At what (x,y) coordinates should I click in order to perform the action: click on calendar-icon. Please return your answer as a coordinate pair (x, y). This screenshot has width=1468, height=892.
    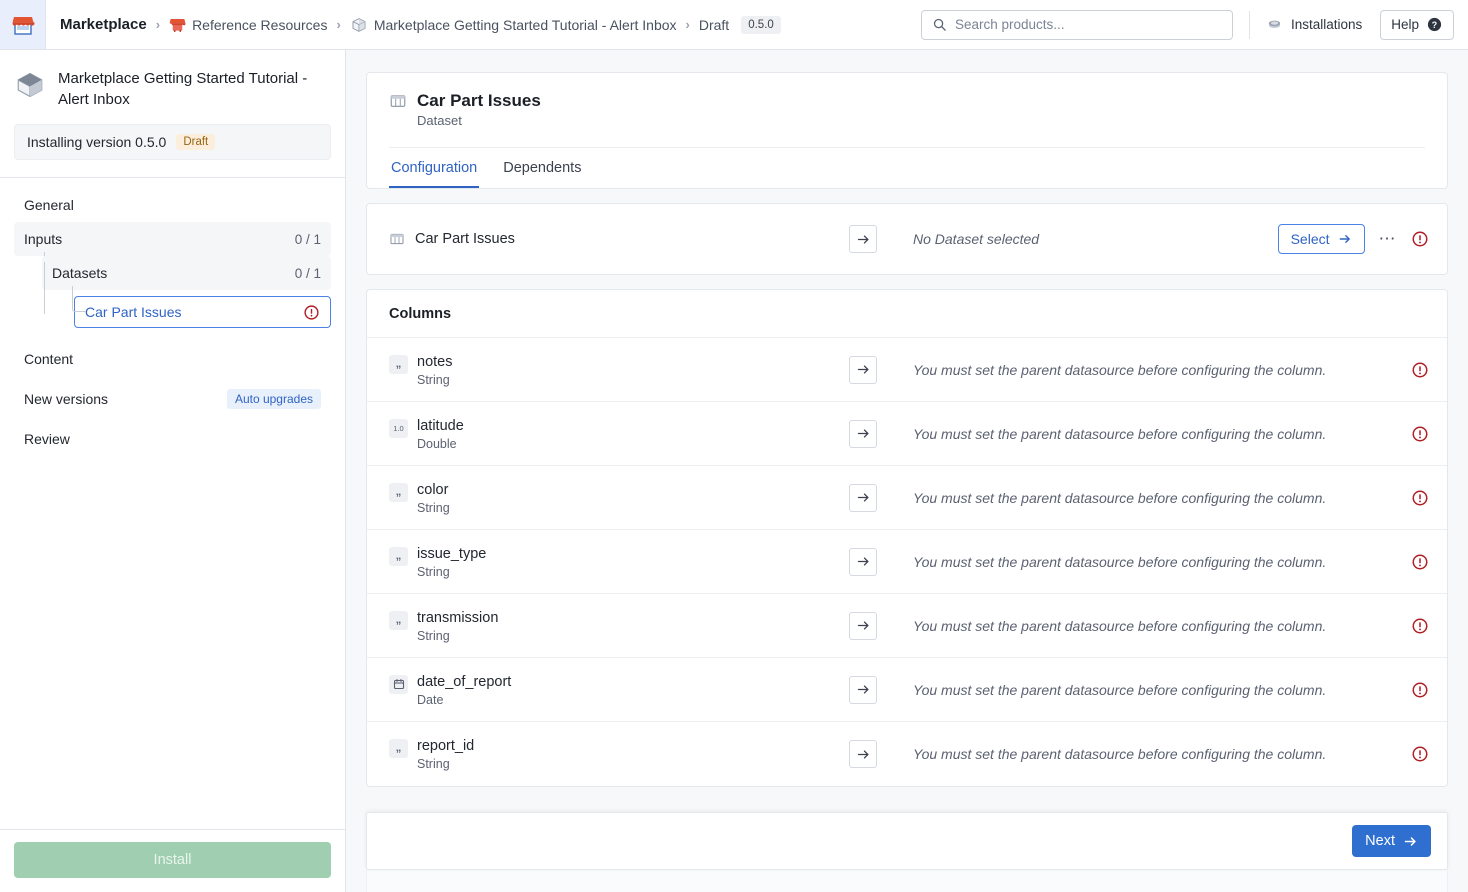
    Looking at the image, I should click on (398, 684).